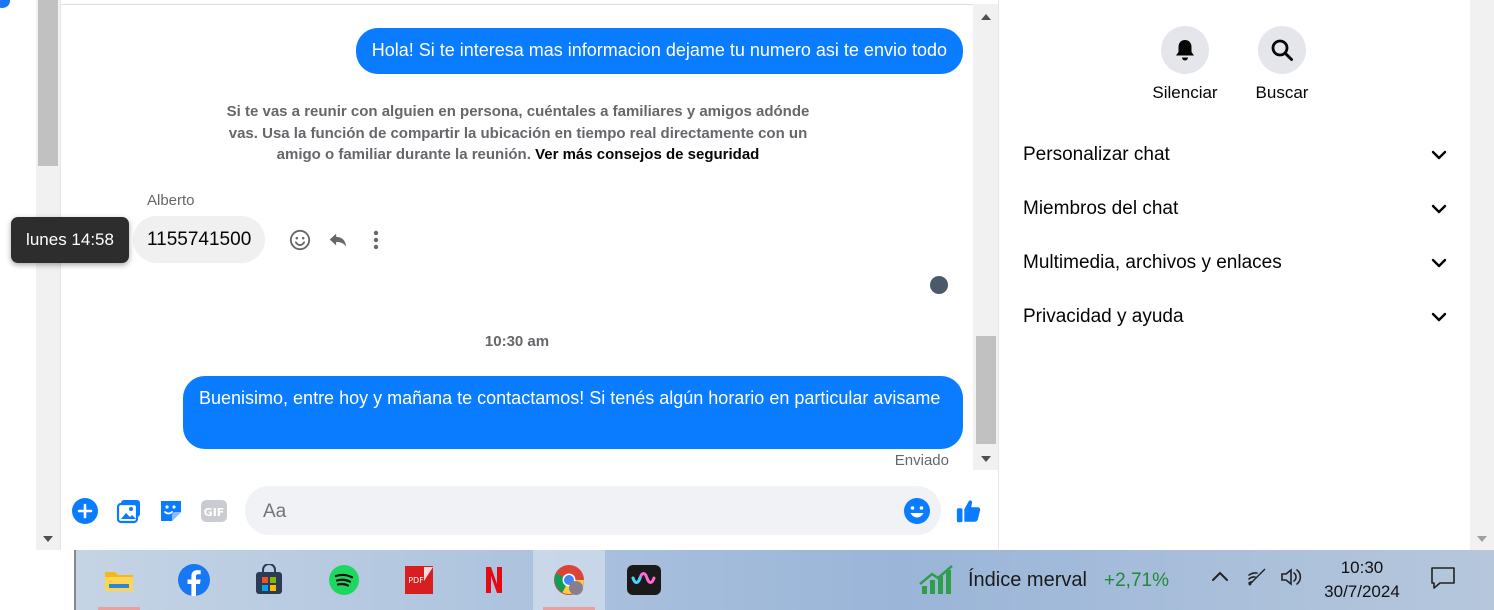 The image size is (1494, 610). I want to click on clock-date: 30/7/2024, so click(1362, 591).